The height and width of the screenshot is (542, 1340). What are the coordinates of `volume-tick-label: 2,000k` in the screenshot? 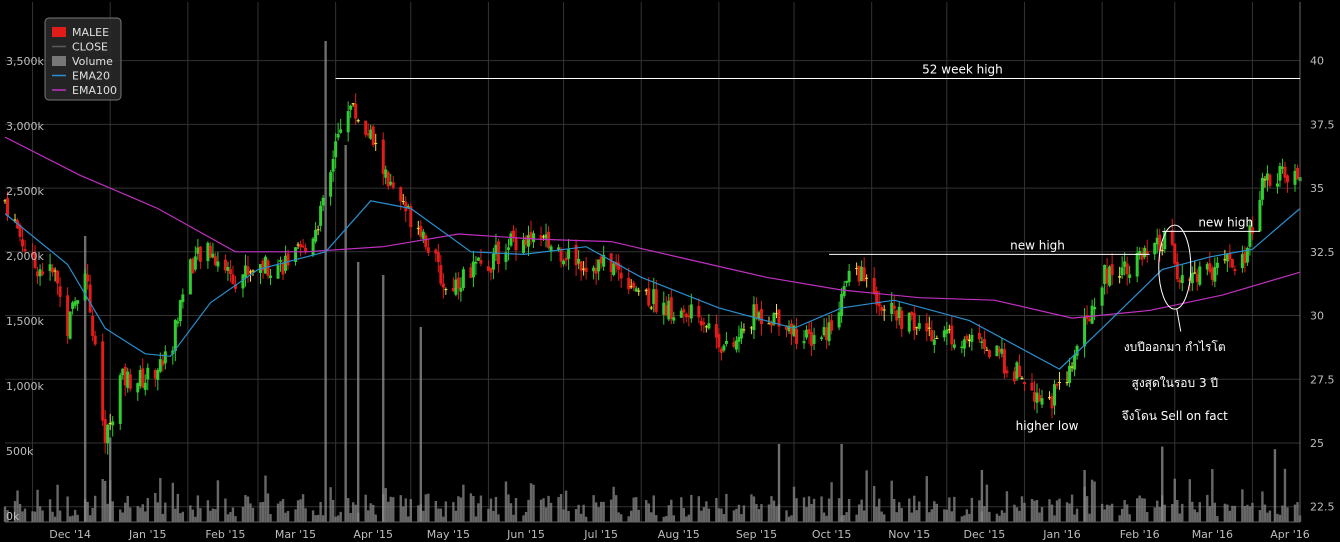 It's located at (25, 256).